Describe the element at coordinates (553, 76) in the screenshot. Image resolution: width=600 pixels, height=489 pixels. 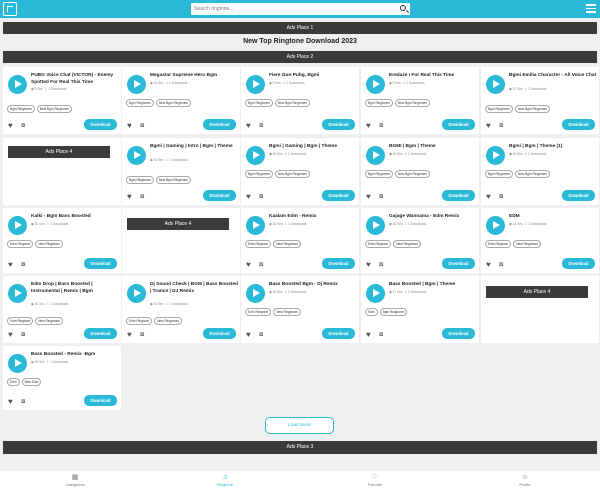
I see `ringtone-title: Bgmi Emilia Character - All Voice Chat` at that location.